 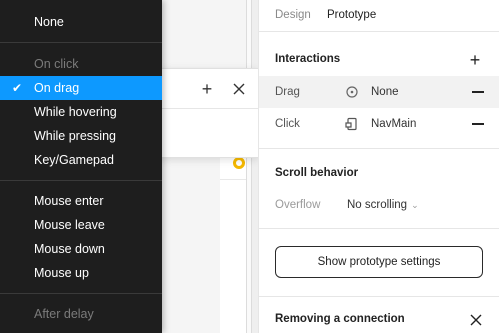 What do you see at coordinates (81, 201) in the screenshot?
I see `menu-item-mouse-enter: Mouse enter` at bounding box center [81, 201].